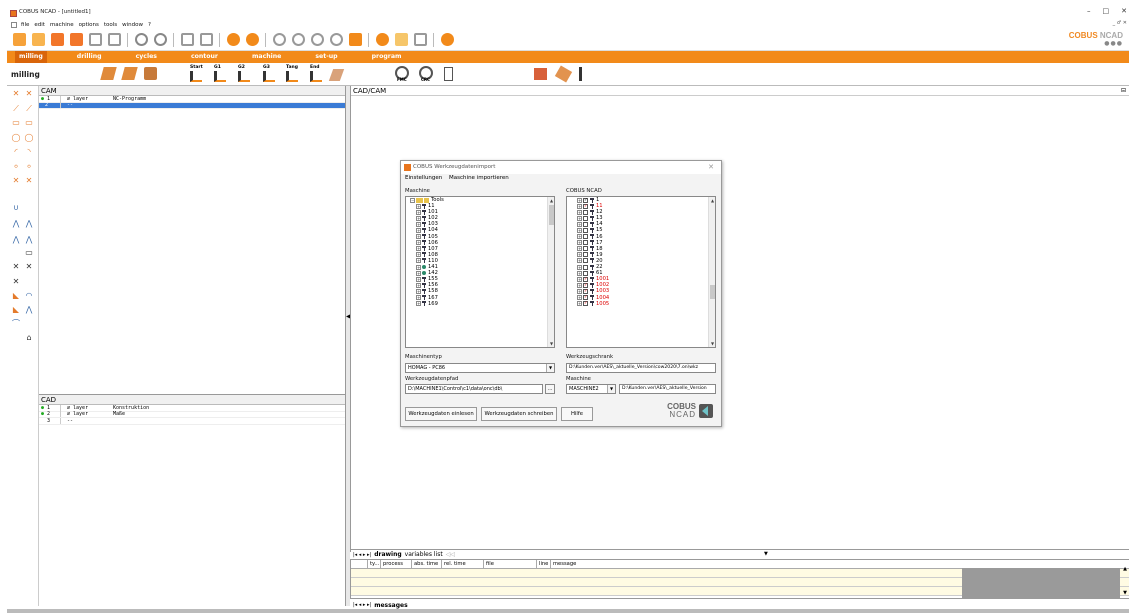 The height and width of the screenshot is (613, 1129). What do you see at coordinates (150, 73) in the screenshot?
I see `milling-tool-3-icon` at bounding box center [150, 73].